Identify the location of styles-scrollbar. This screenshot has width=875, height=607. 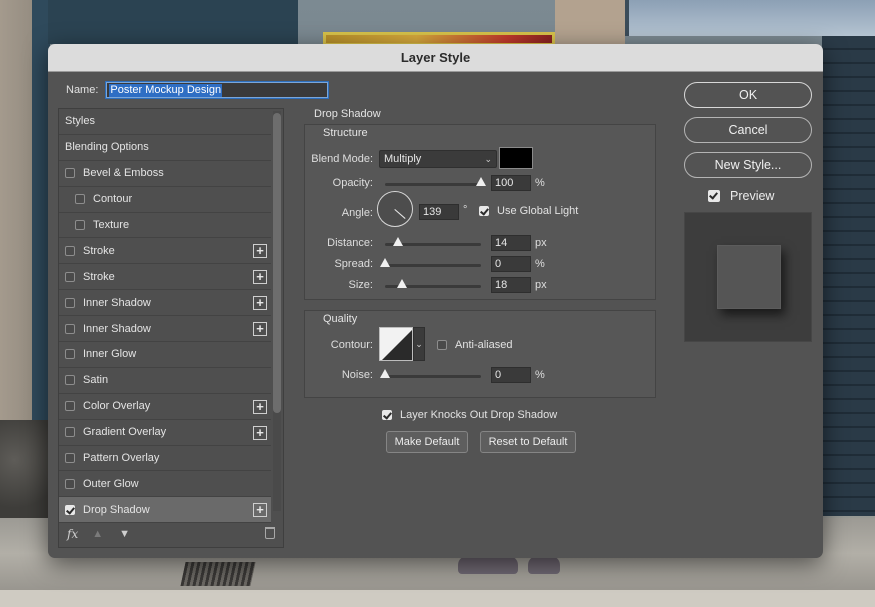
(277, 311).